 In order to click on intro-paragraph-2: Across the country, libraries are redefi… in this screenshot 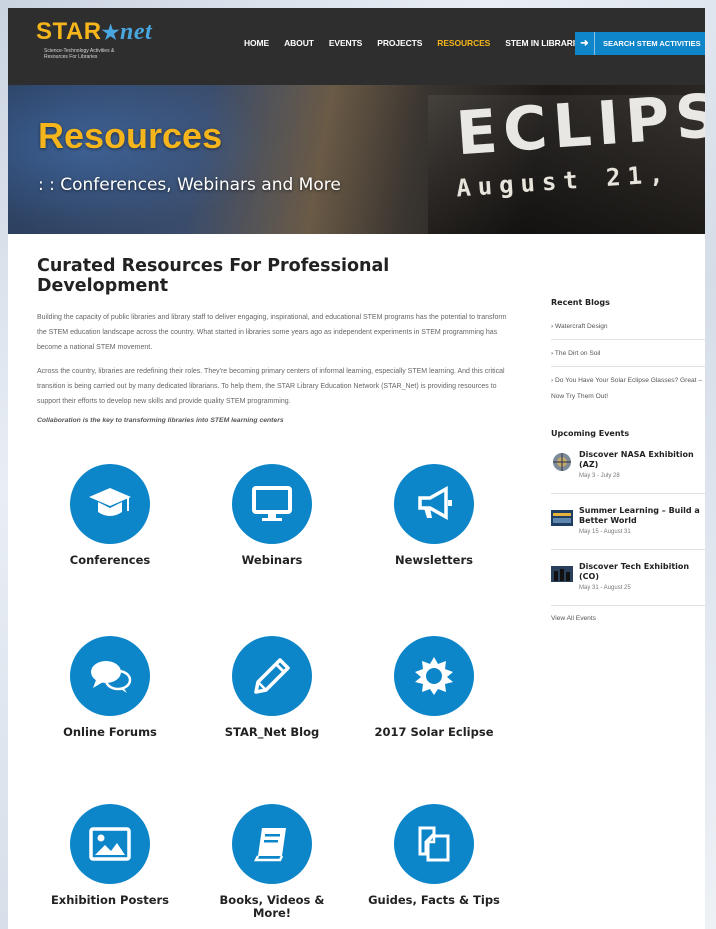, I will do `click(271, 386)`.